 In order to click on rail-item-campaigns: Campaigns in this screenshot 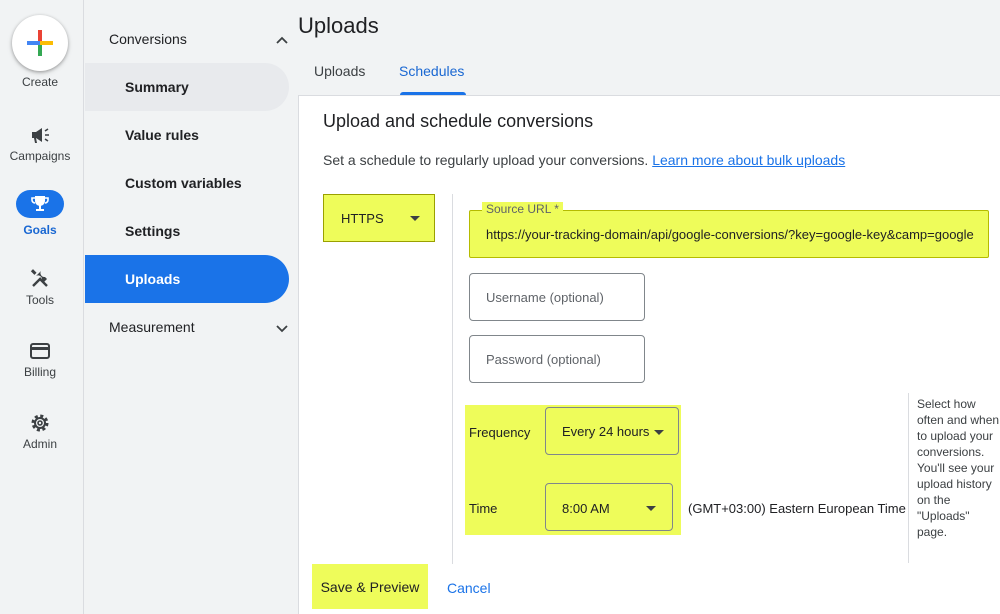, I will do `click(40, 153)`.